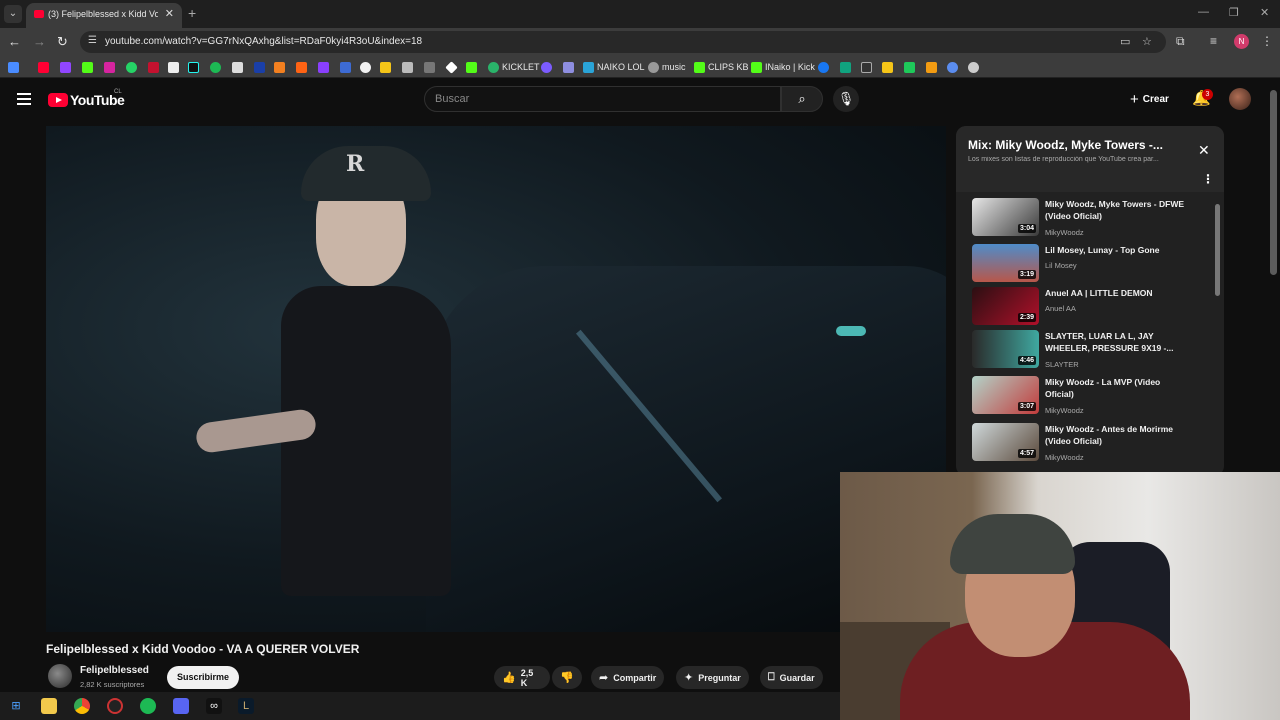 The image size is (1280, 720). What do you see at coordinates (1060, 596) in the screenshot?
I see `webcam-overlay` at bounding box center [1060, 596].